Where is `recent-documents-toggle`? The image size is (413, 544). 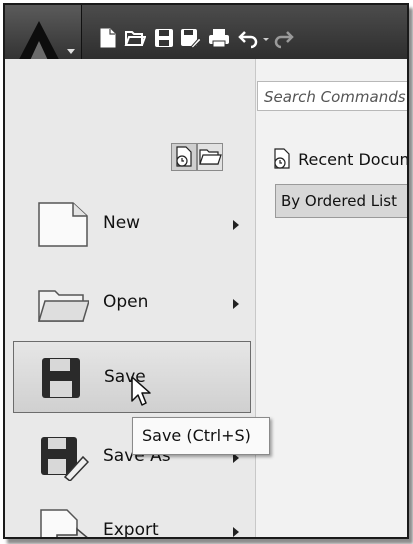
recent-documents-toggle is located at coordinates (184, 157).